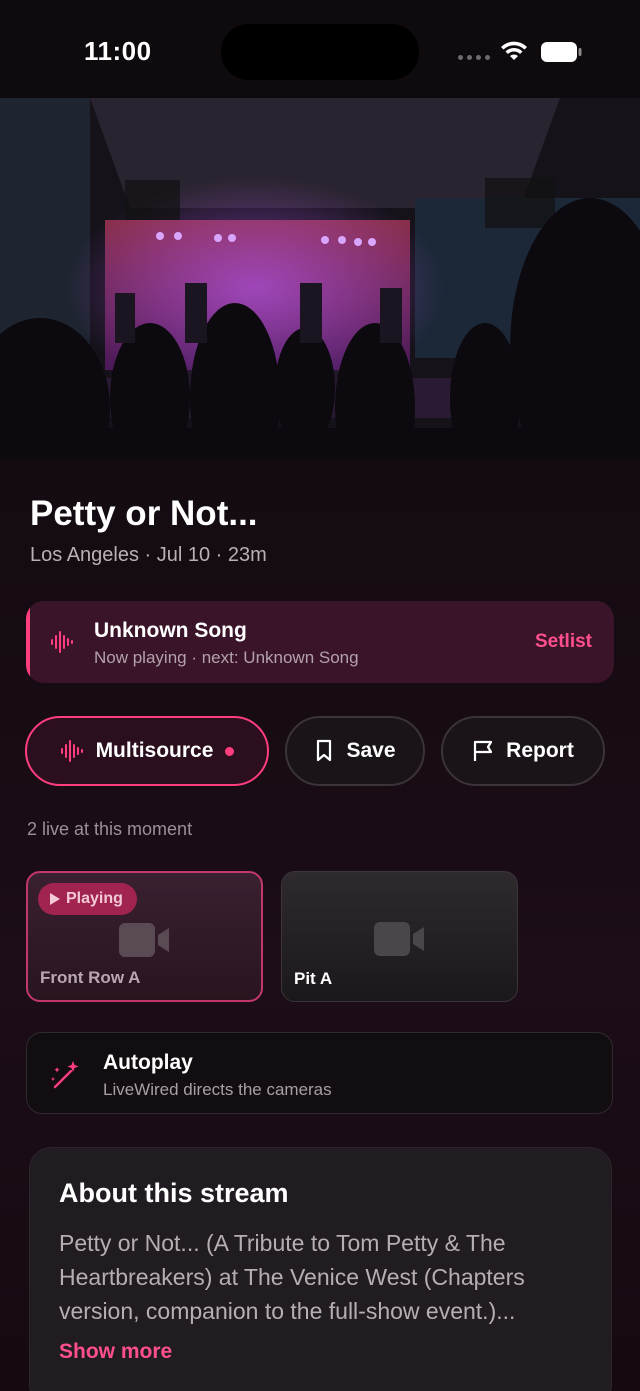 The image size is (640, 1391). I want to click on play-icon, so click(55, 899).